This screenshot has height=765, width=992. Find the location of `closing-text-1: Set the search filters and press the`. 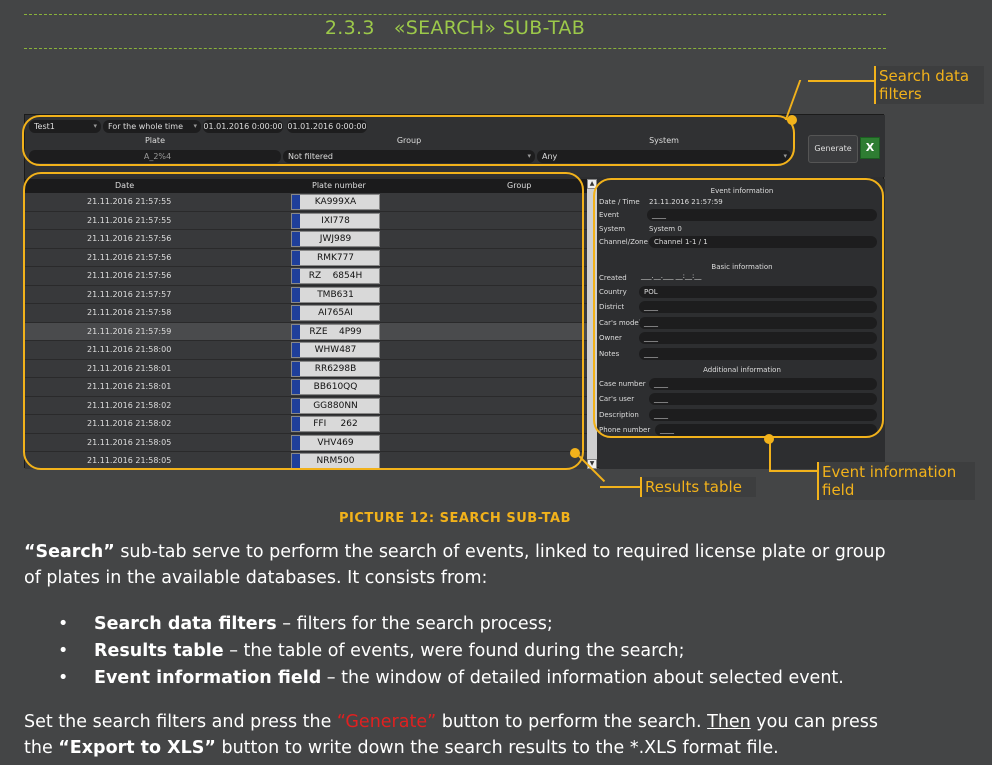

closing-text-1: Set the search filters and press the is located at coordinates (180, 722).